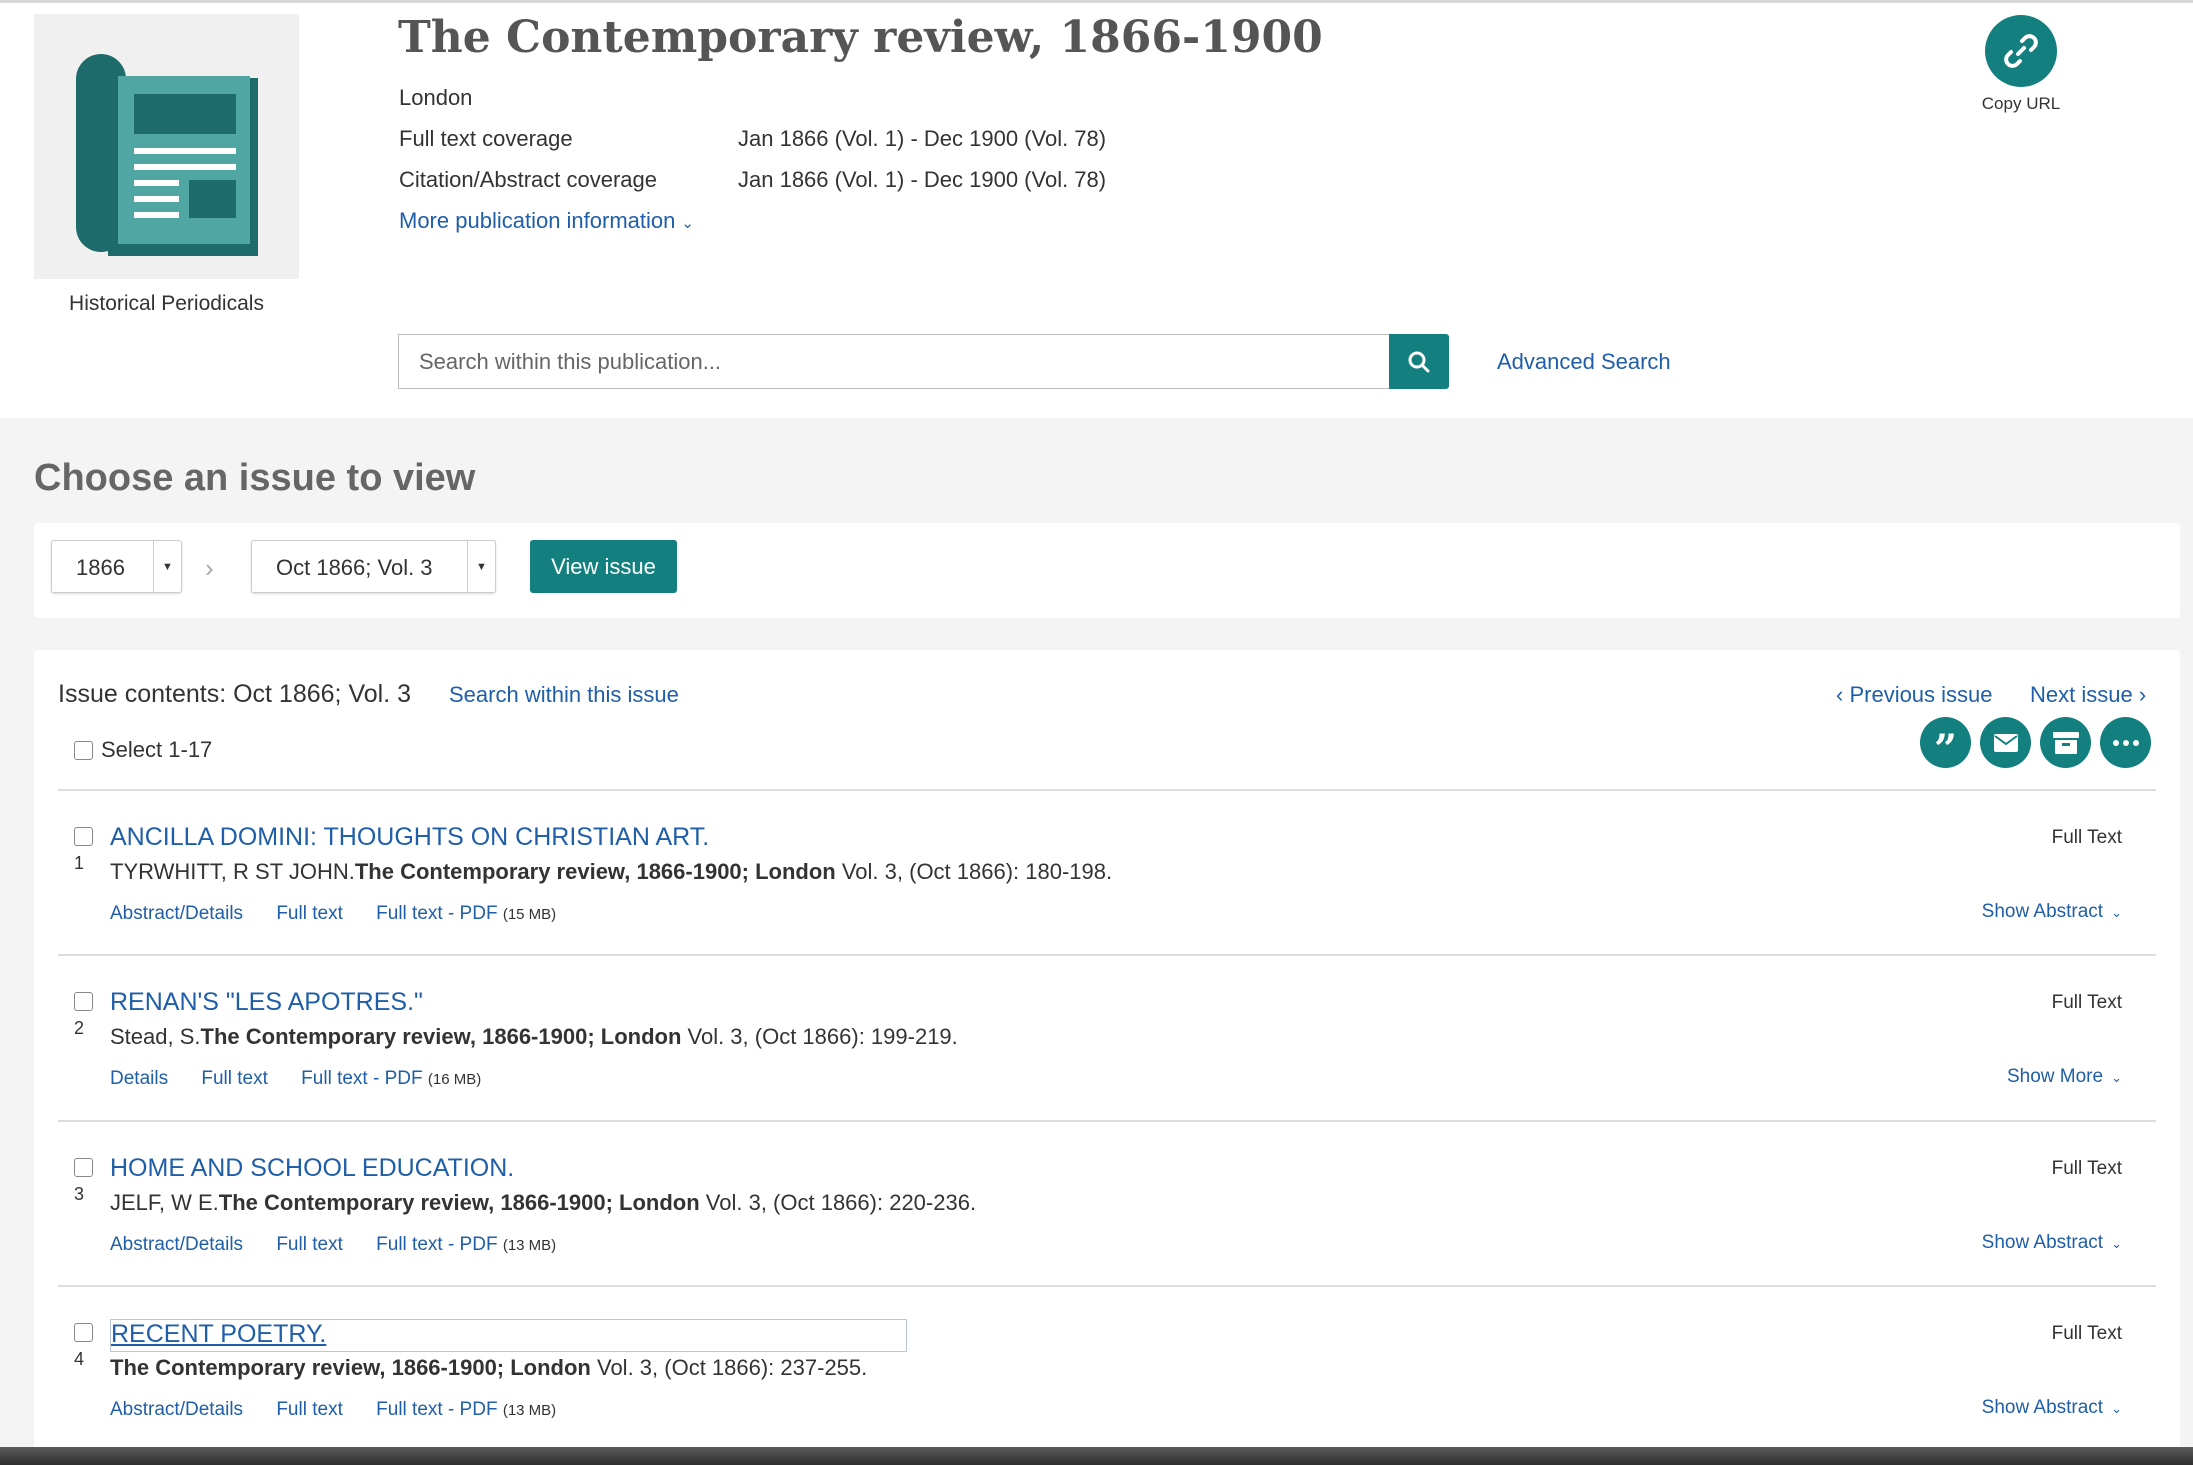 Image resolution: width=2193 pixels, height=1465 pixels. Describe the element at coordinates (79, 1194) in the screenshot. I see `article-number: 3` at that location.